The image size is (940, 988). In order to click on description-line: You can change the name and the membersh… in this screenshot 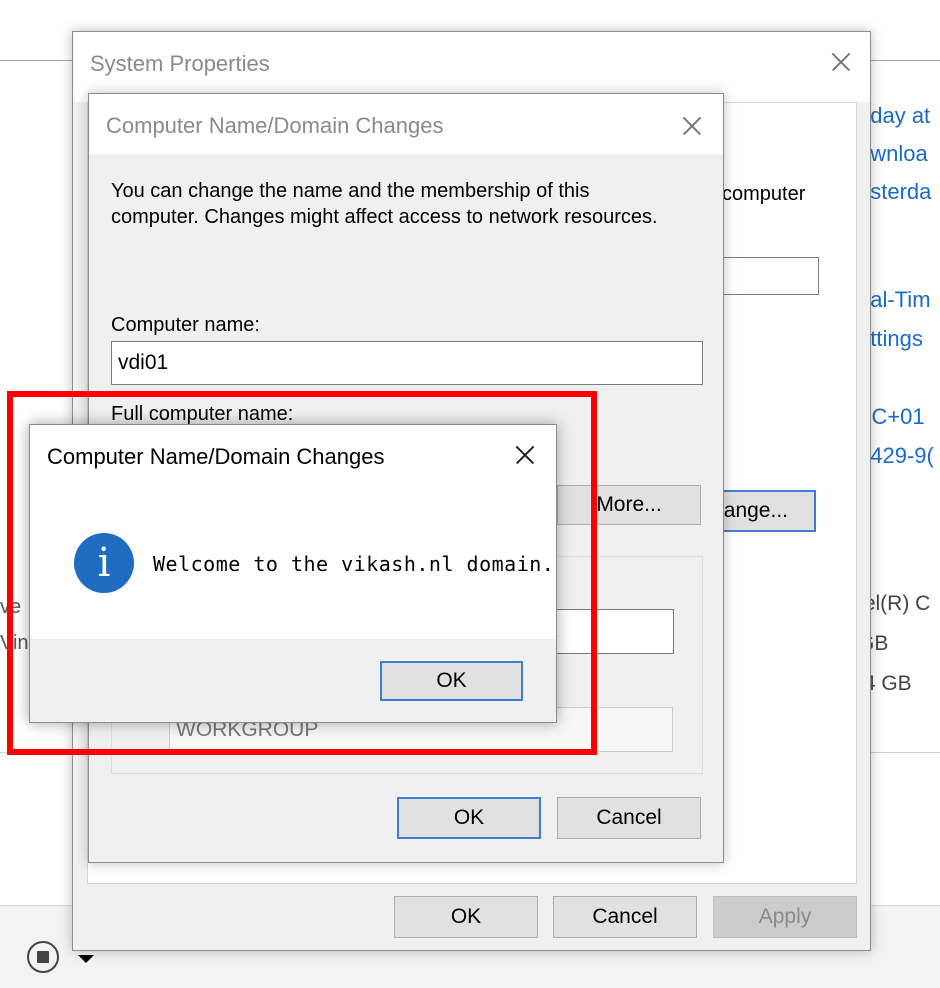, I will do `click(350, 191)`.